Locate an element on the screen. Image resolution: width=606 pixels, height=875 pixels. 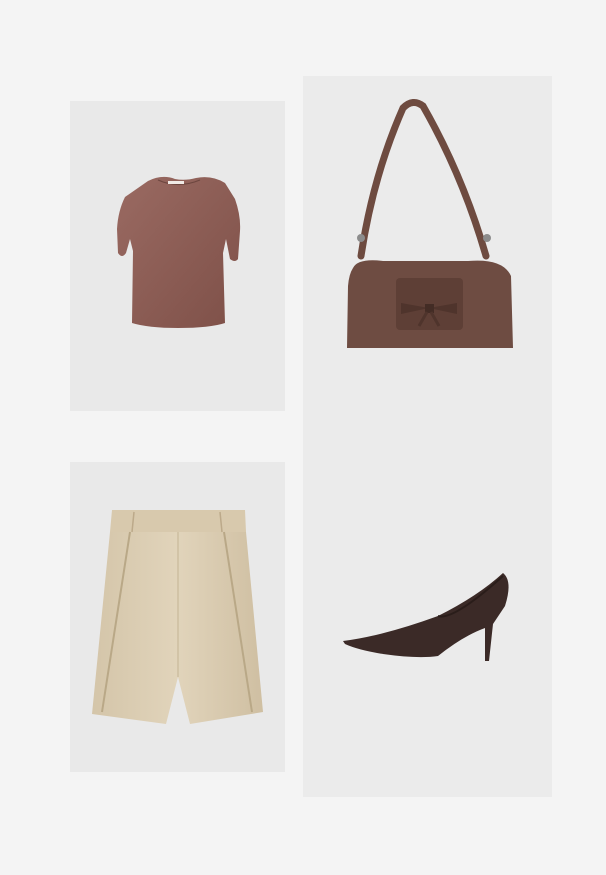
top-image is located at coordinates (179, 252).